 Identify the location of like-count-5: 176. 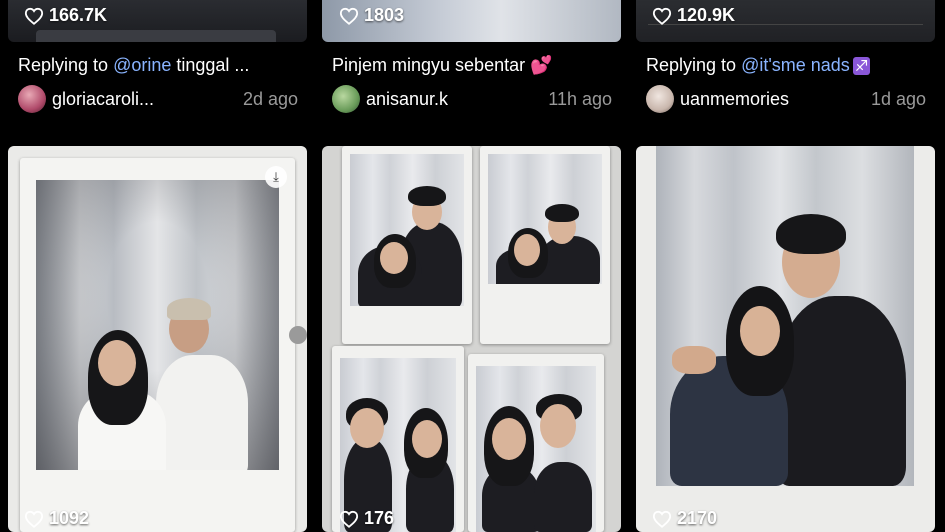
(366, 518).